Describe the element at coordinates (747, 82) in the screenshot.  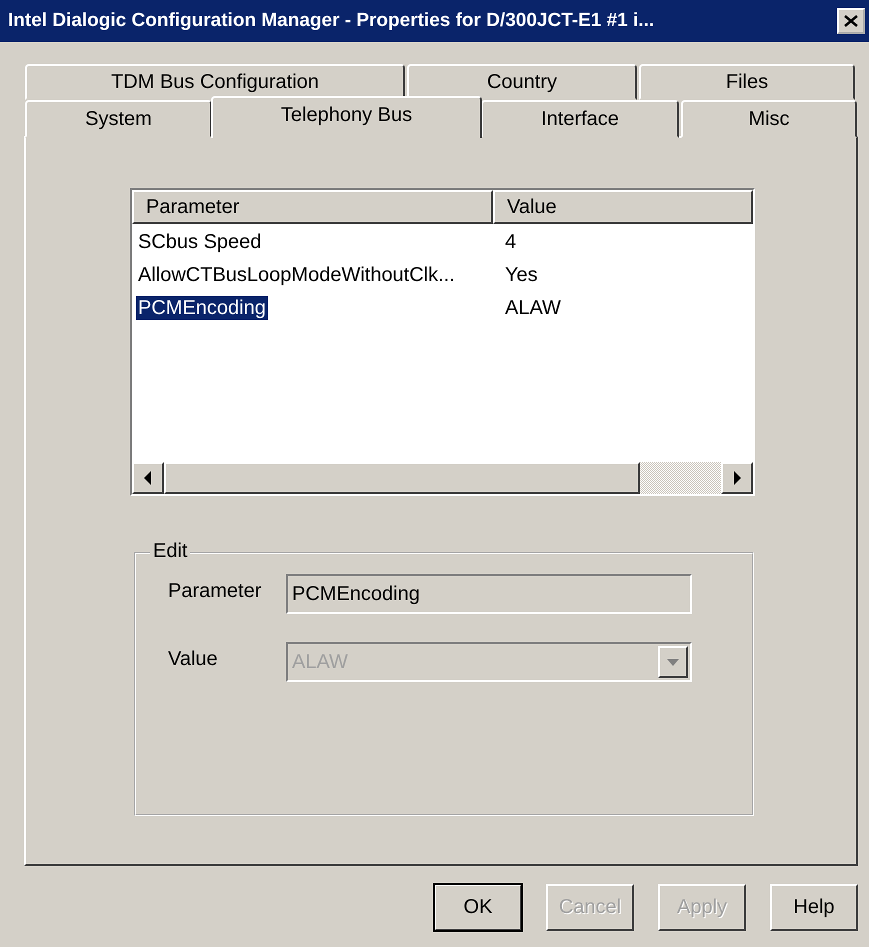
I see `tab: Files` at that location.